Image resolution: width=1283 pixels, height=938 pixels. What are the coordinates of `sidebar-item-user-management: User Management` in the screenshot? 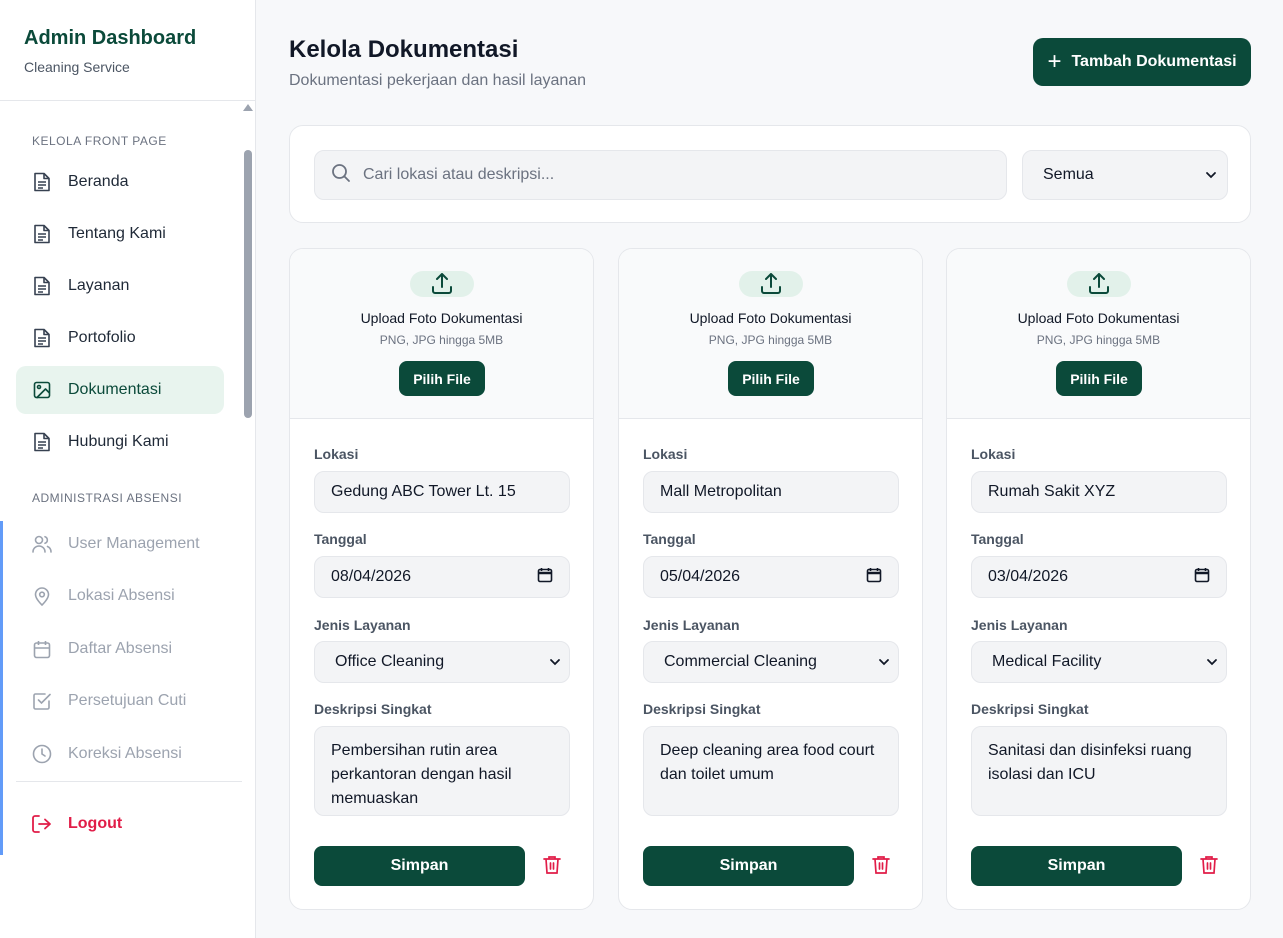 It's located at (120, 544).